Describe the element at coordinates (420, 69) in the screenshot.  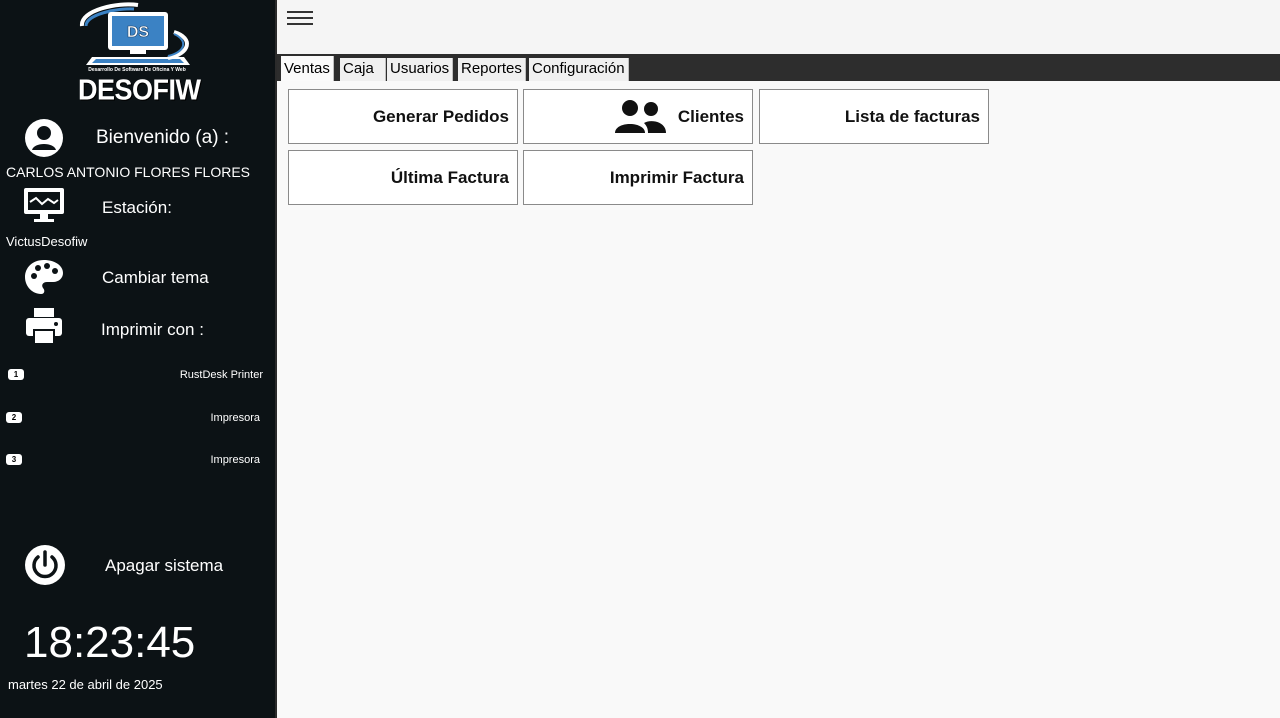
I see `tab-usuarios: Usuarios` at that location.